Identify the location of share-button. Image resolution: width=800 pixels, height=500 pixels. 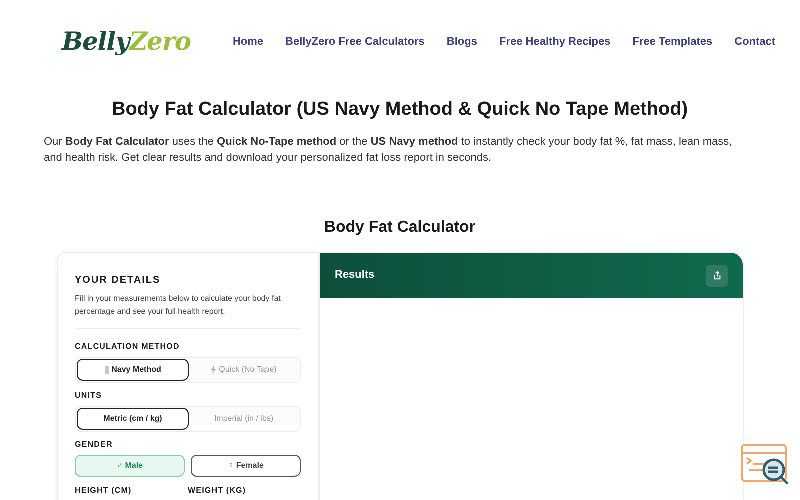
(717, 275).